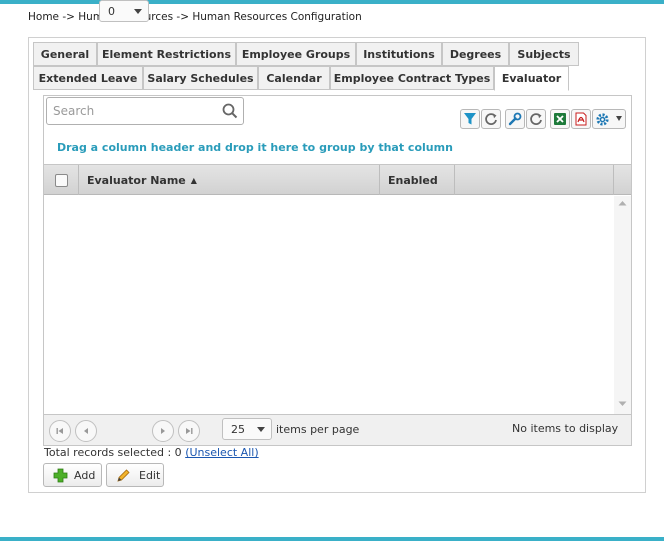 Image resolution: width=664 pixels, height=541 pixels. Describe the element at coordinates (60, 475) in the screenshot. I see `plus-icon` at that location.